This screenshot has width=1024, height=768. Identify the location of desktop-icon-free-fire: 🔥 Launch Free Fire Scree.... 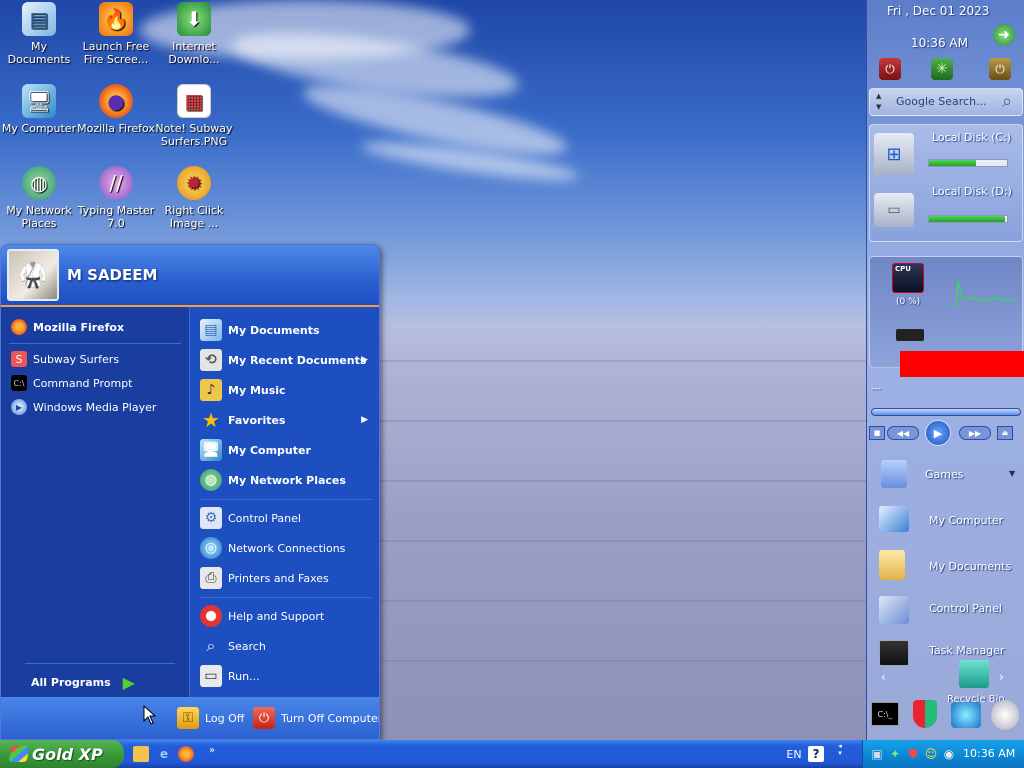
(116, 34).